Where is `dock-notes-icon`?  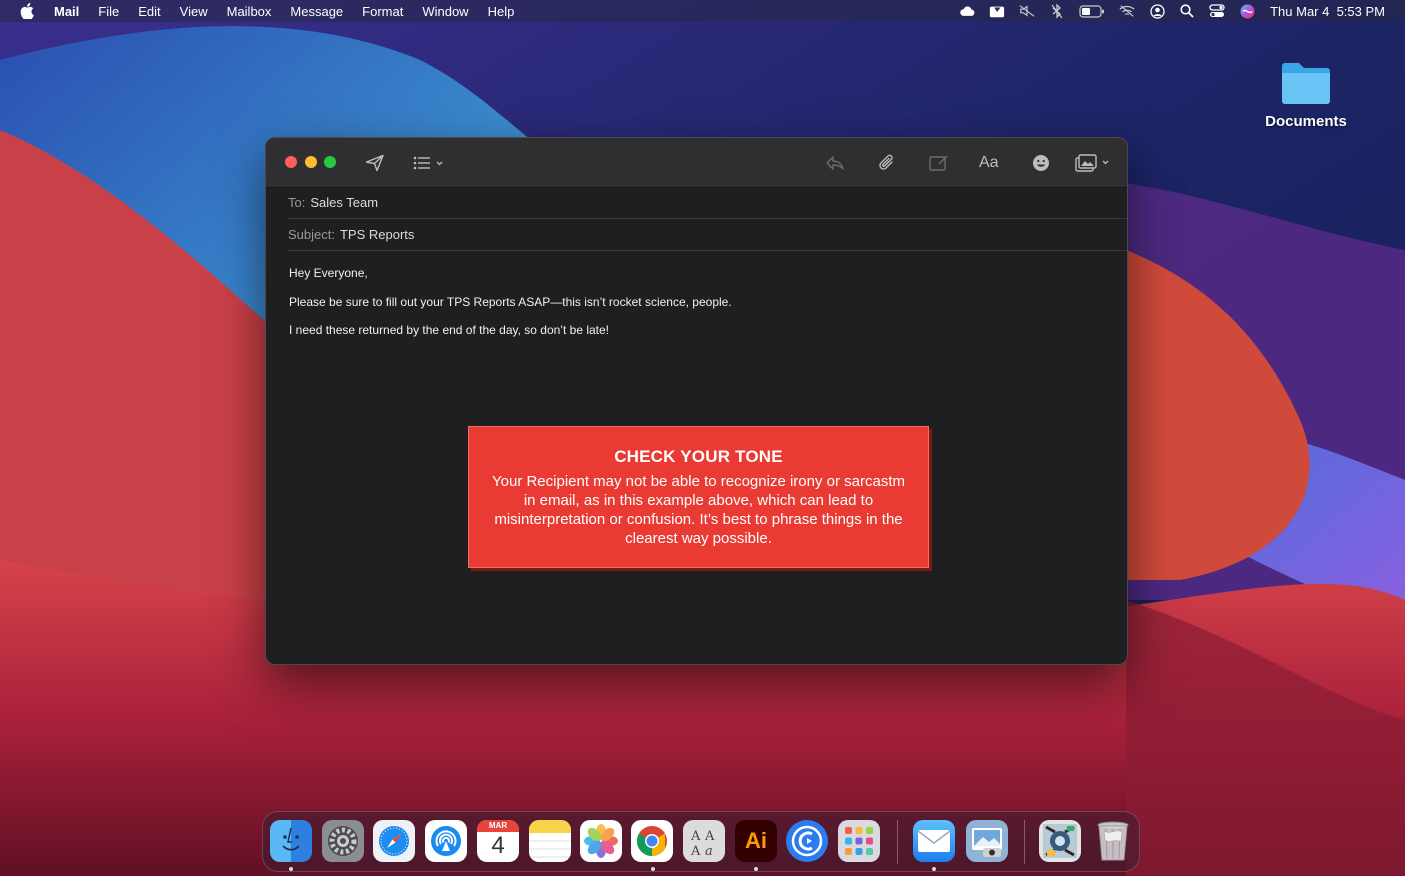
dock-notes-icon is located at coordinates (550, 841).